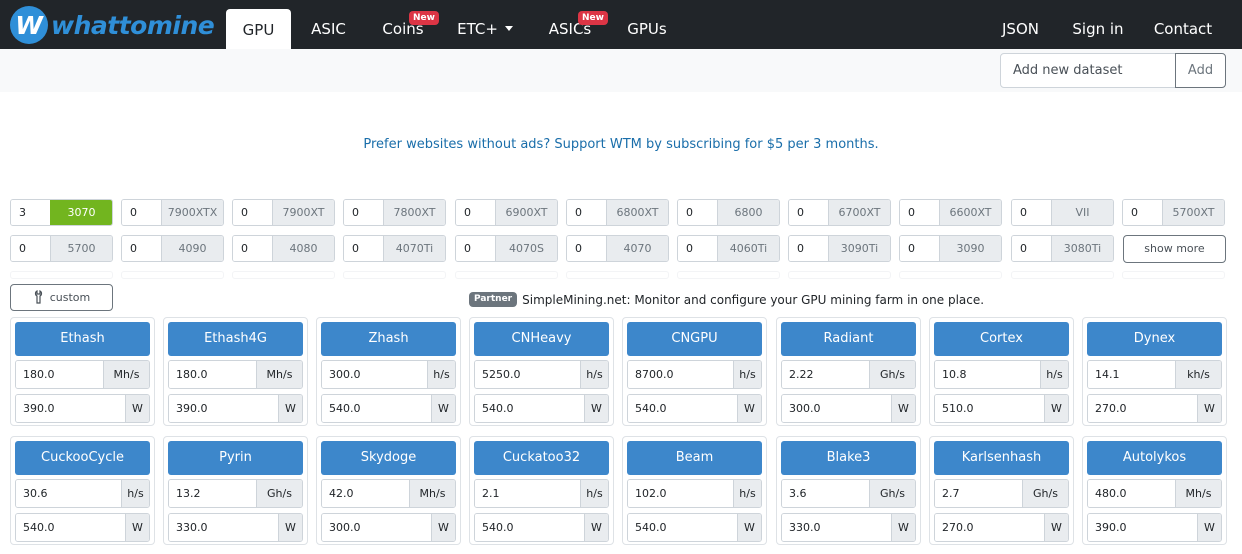 This screenshot has width=1242, height=554. What do you see at coordinates (328, 24) in the screenshot?
I see `nav-asic: ASIC` at bounding box center [328, 24].